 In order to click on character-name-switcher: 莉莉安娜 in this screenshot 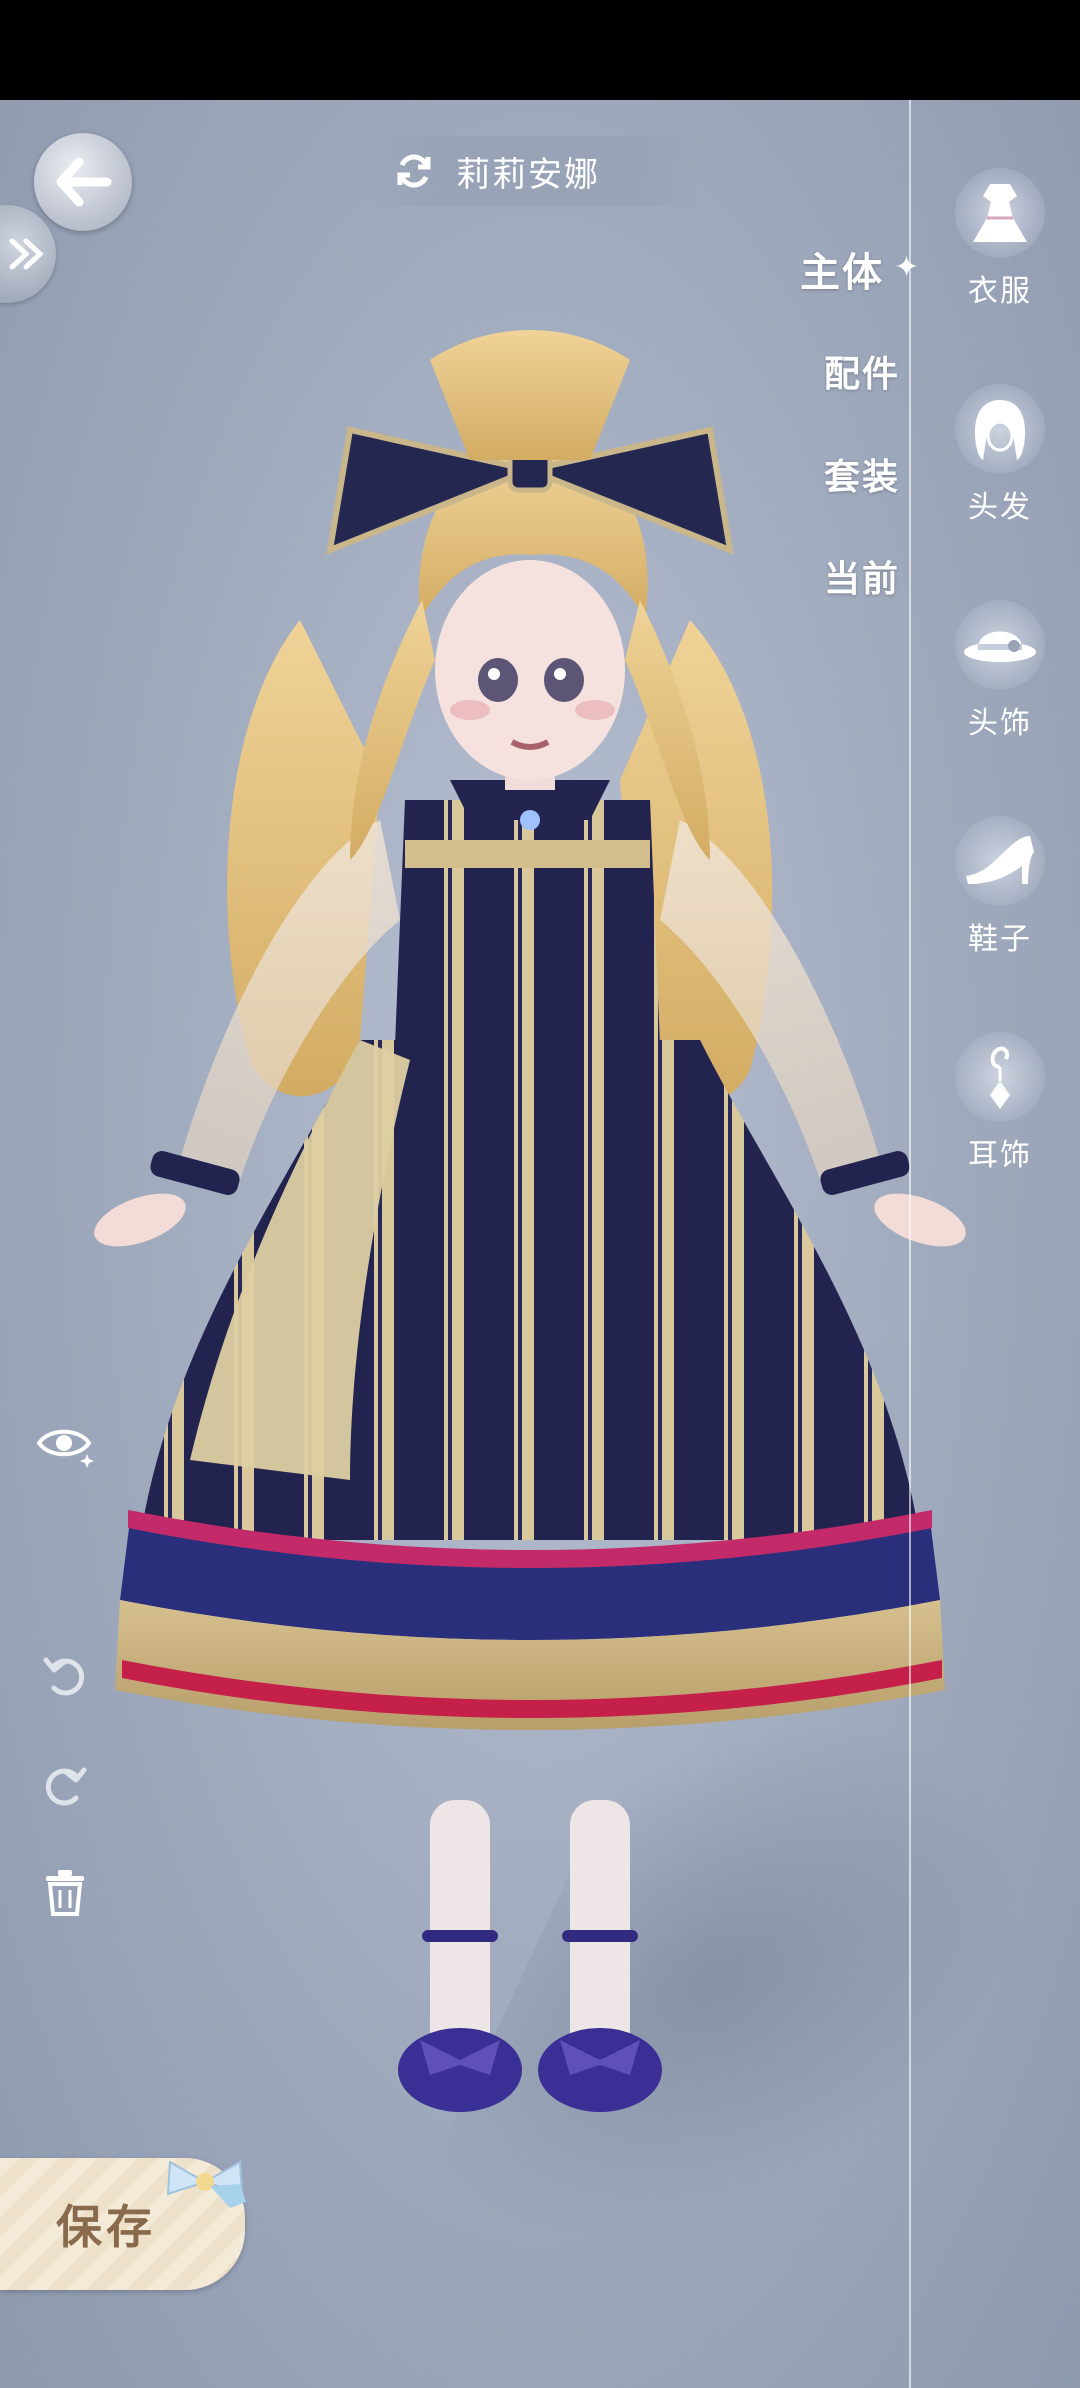, I will do `click(535, 171)`.